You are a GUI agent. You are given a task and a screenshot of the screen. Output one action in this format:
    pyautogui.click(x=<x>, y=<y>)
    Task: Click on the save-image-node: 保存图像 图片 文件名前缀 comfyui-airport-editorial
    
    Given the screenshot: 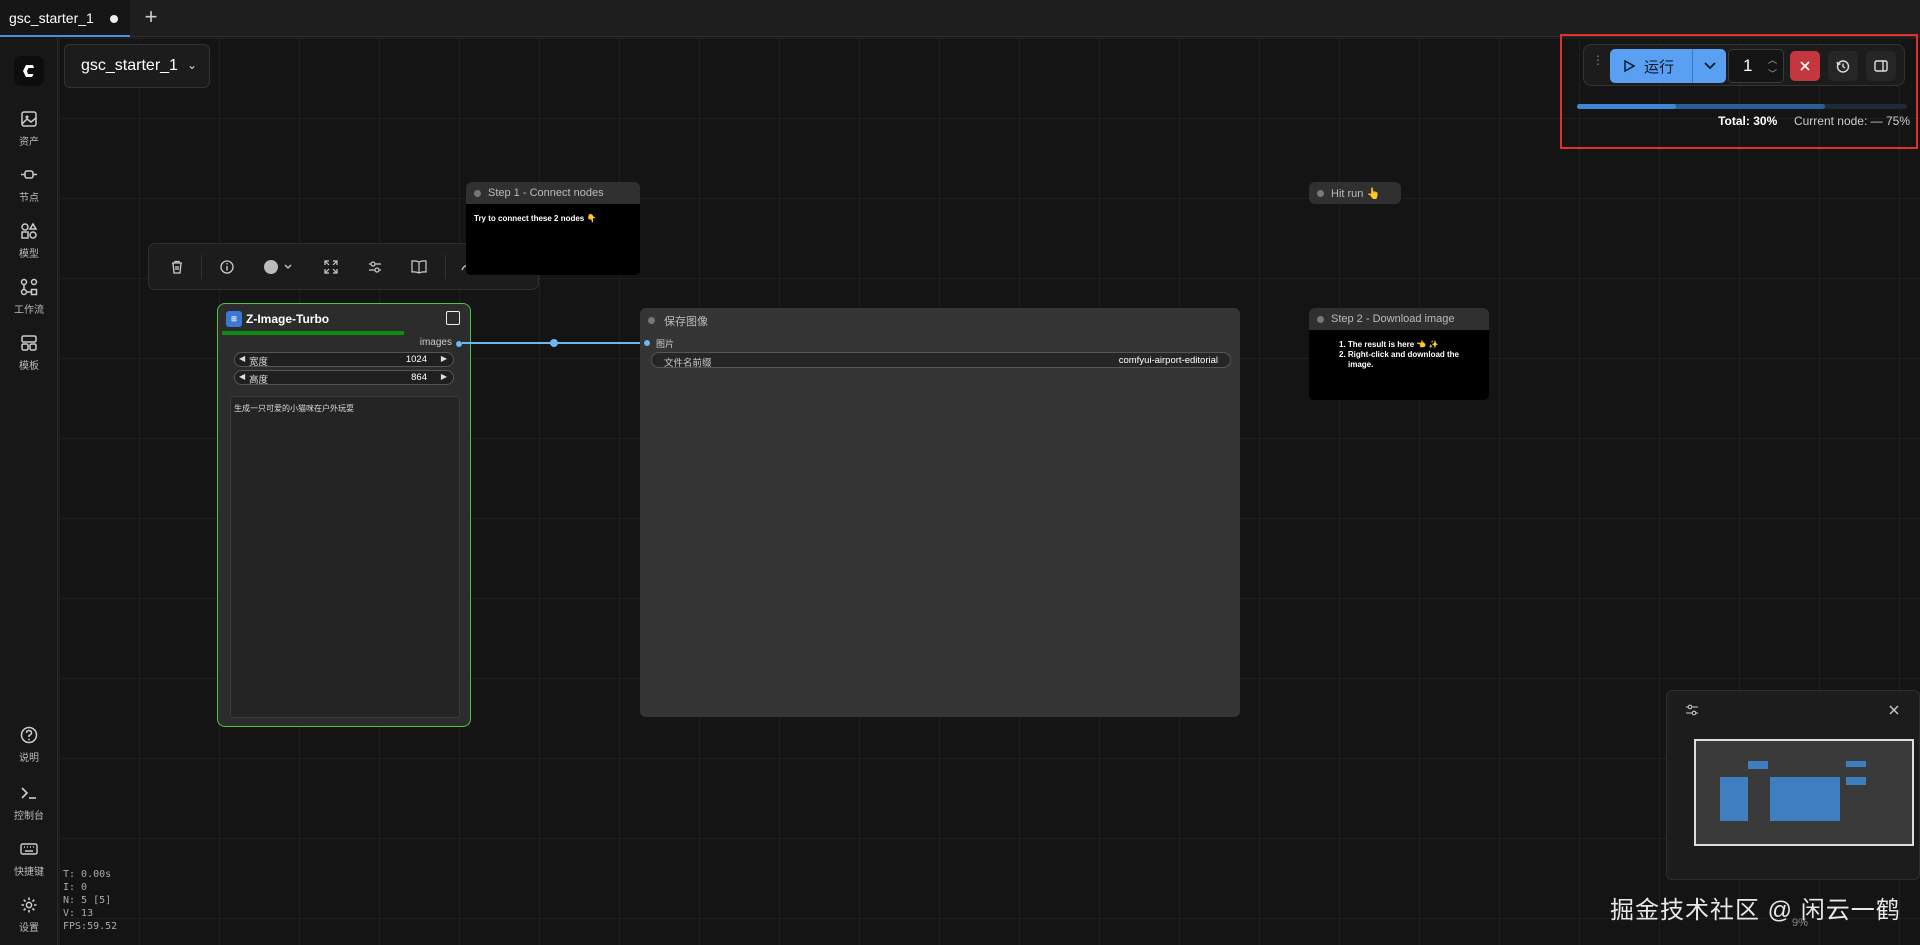 What is the action you would take?
    pyautogui.click(x=940, y=512)
    